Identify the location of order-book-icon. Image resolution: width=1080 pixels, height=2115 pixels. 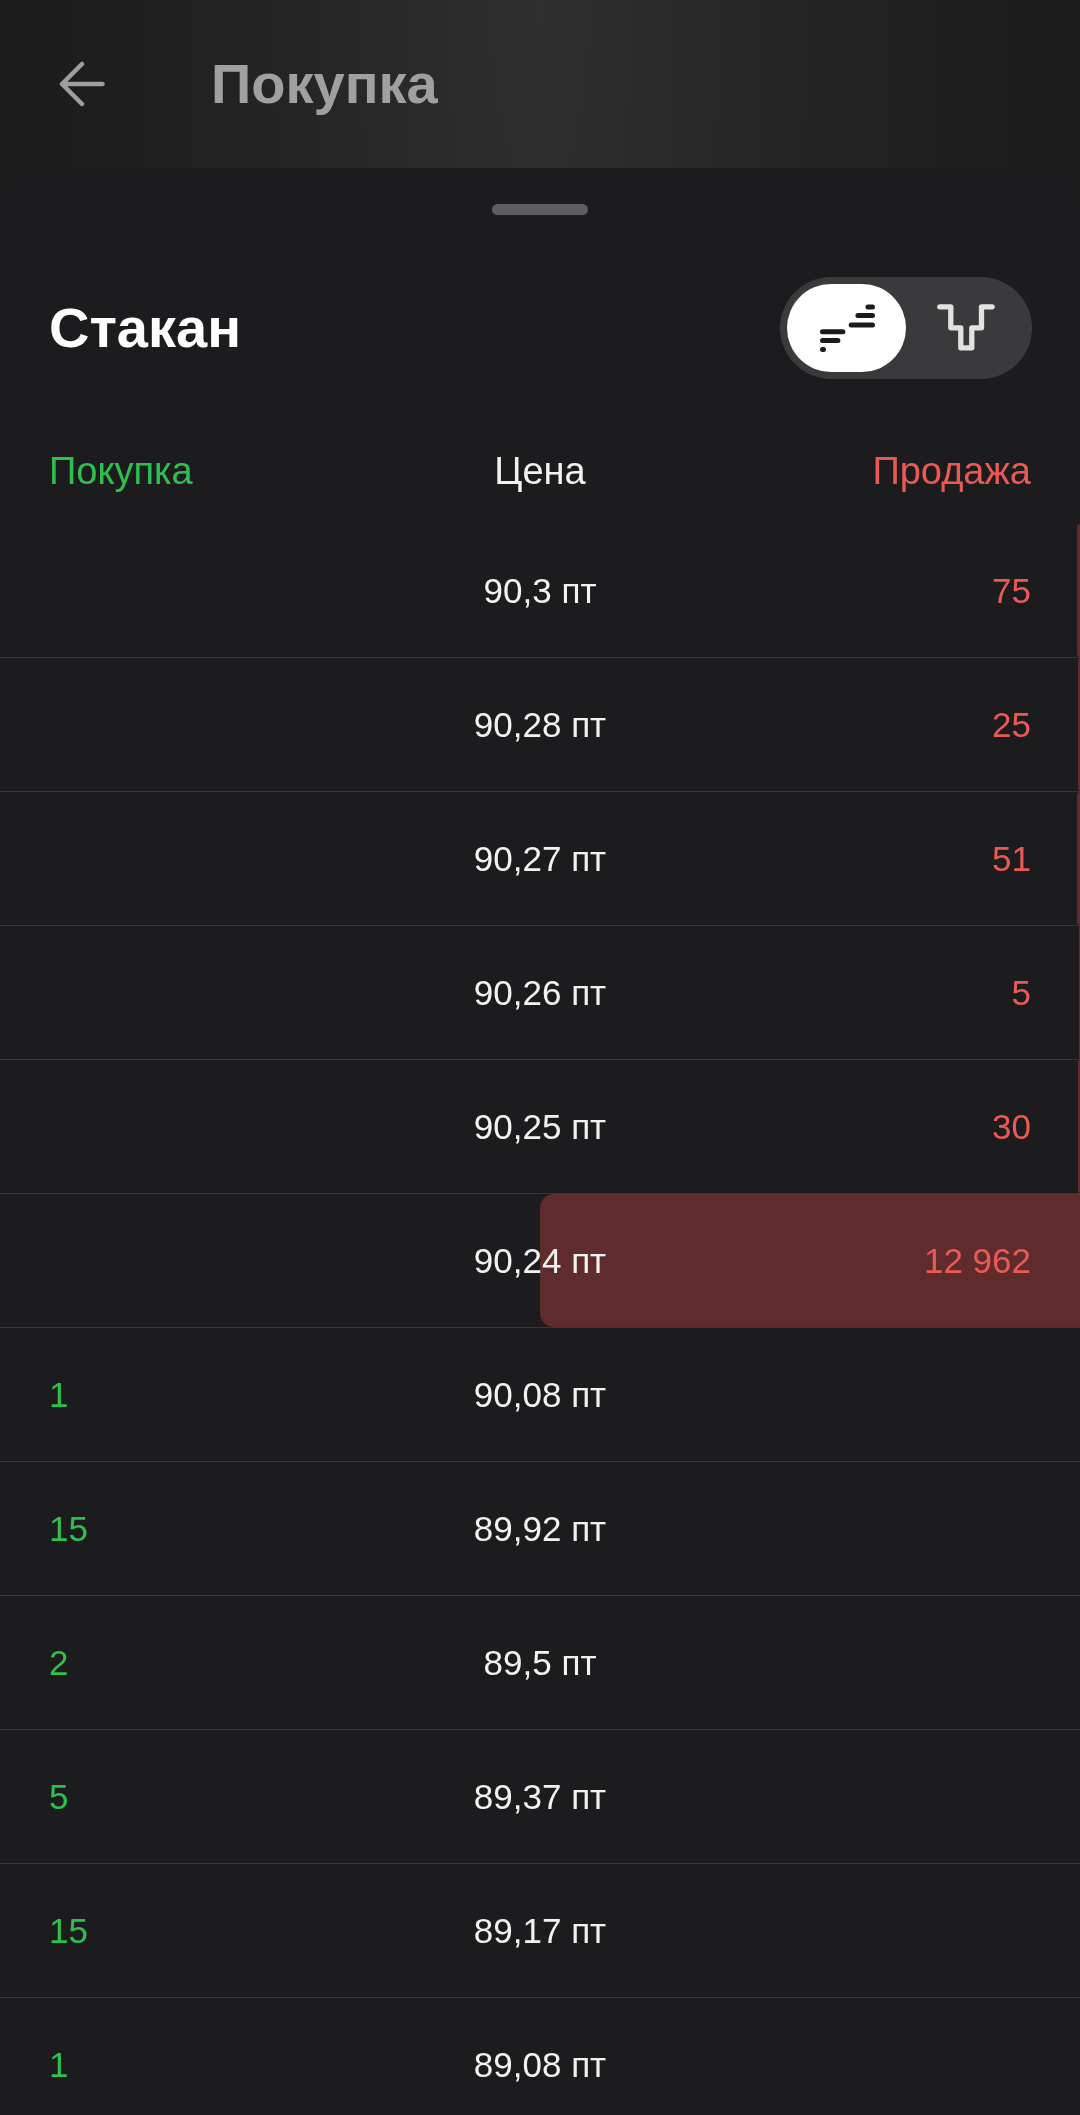
(846, 328).